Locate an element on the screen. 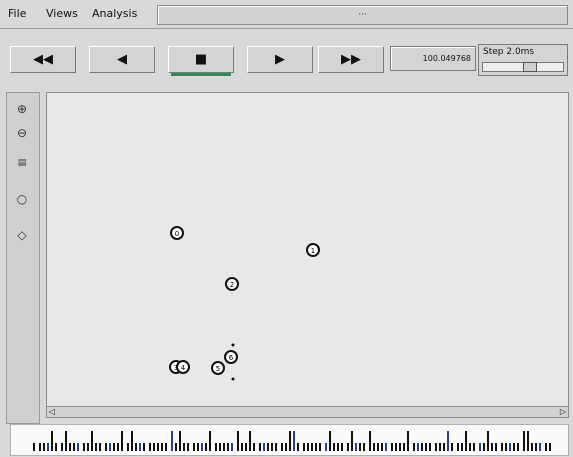  zoom-out-icon: ⊖ is located at coordinates (22, 133).